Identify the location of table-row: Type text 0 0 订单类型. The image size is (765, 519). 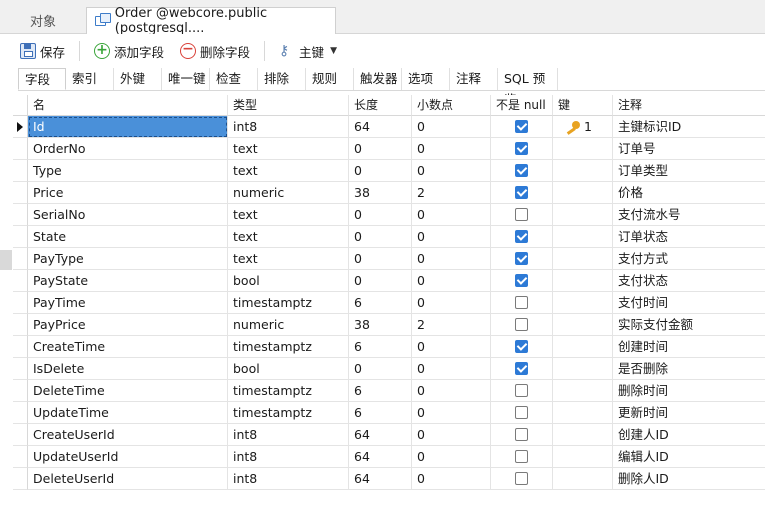
(389, 171).